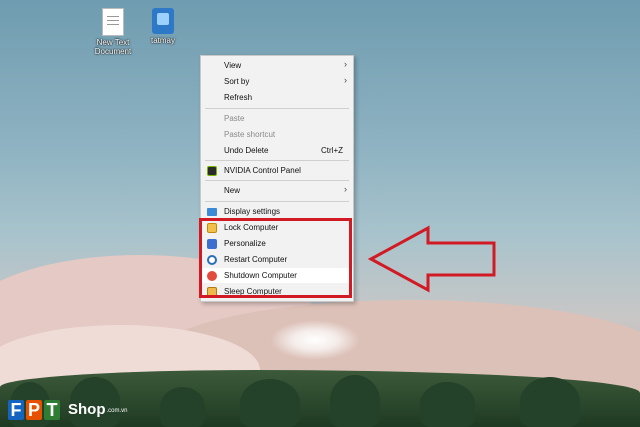  What do you see at coordinates (52, 410) in the screenshot?
I see `logo-letter: T` at bounding box center [52, 410].